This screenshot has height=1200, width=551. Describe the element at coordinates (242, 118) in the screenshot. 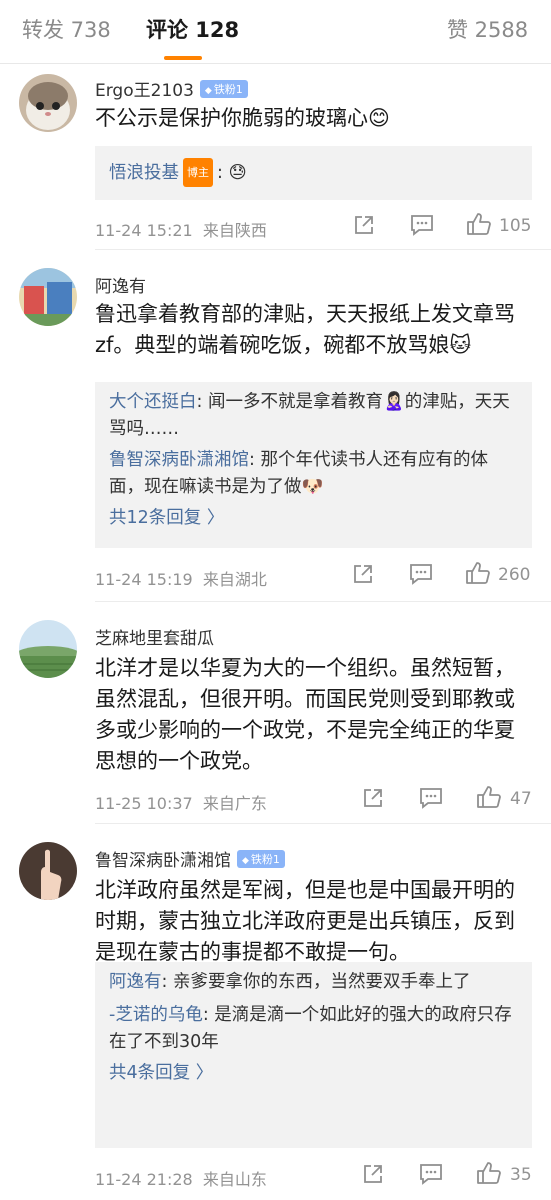

I see `comment-text: 不公示是保护你脆弱的玻璃心😊` at that location.